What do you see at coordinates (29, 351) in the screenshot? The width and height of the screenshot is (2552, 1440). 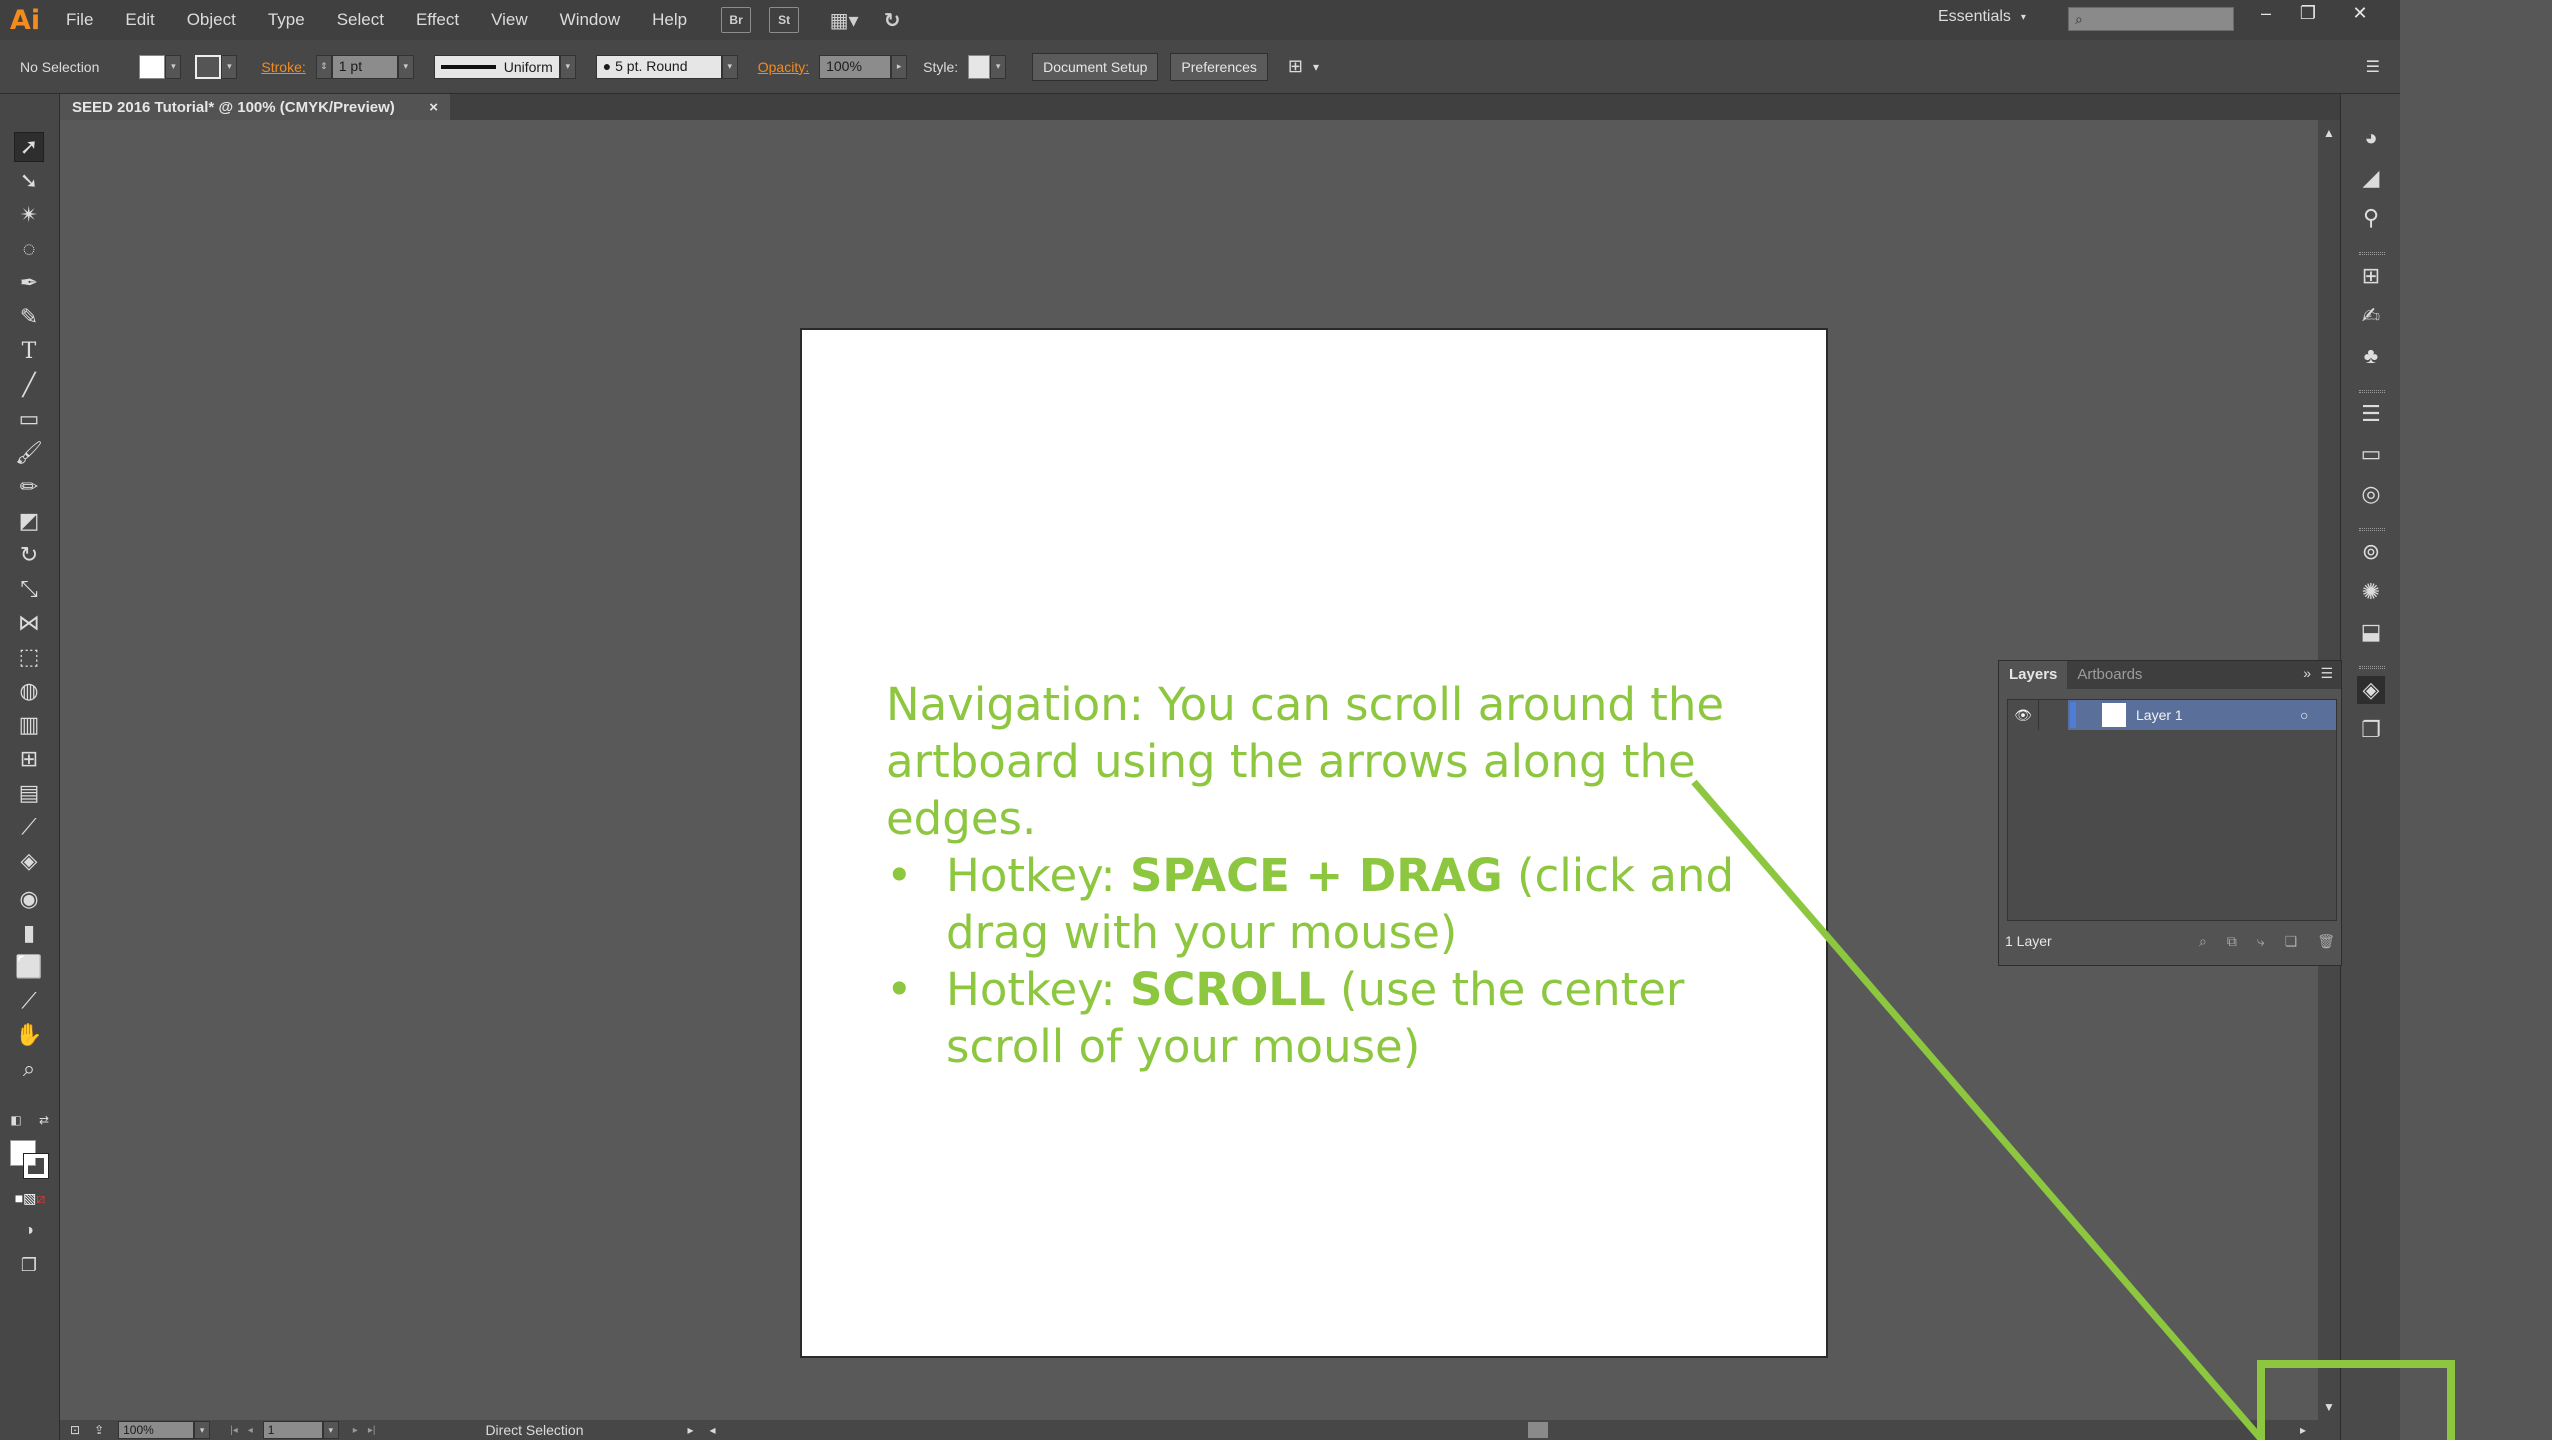 I see `type-tool-icon: T` at bounding box center [29, 351].